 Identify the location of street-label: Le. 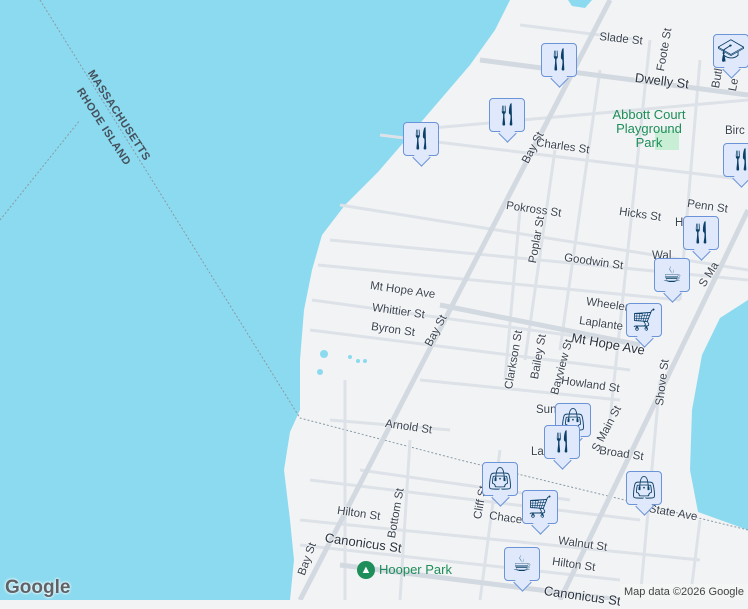
(734, 85).